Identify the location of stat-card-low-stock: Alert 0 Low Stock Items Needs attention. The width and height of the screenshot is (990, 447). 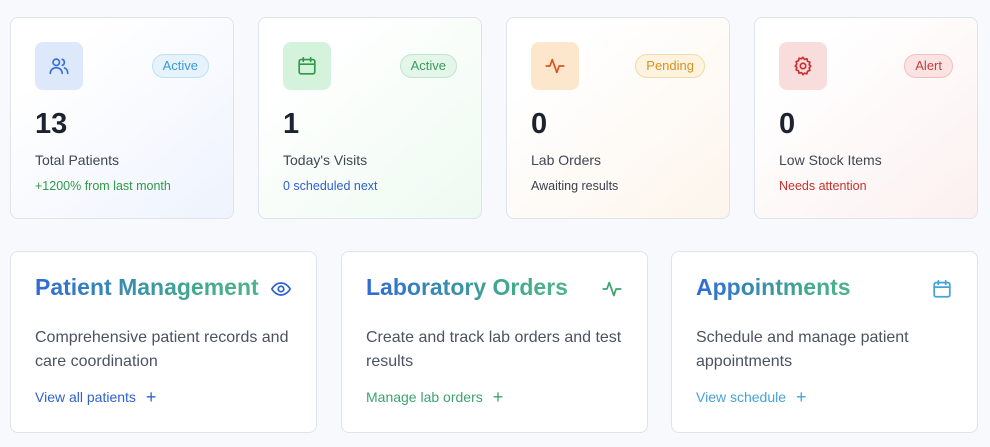
(866, 118).